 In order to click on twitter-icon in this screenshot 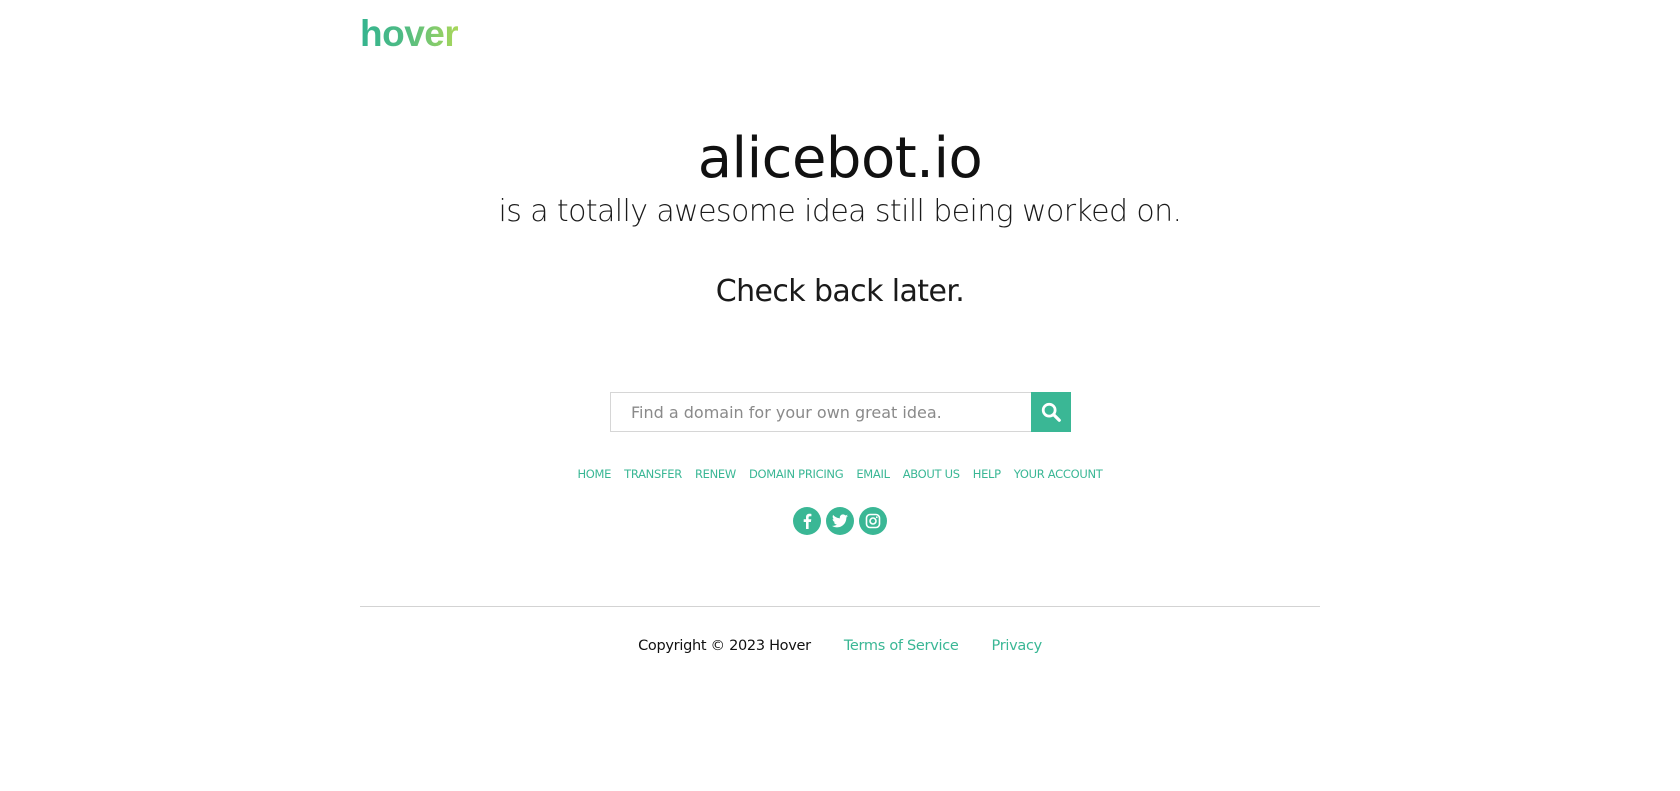, I will do `click(840, 521)`.